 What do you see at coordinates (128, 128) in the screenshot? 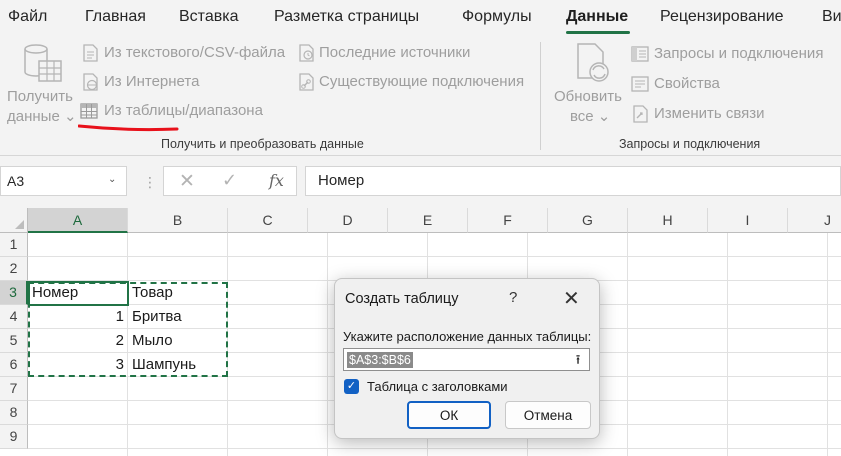
I see `highlight-underline` at bounding box center [128, 128].